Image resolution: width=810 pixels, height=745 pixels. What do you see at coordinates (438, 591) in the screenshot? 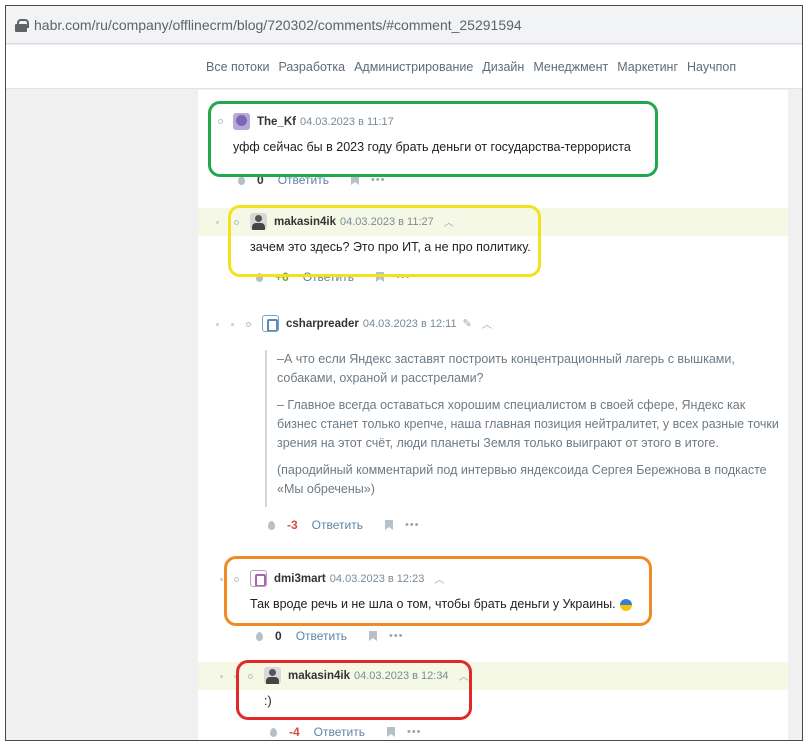
I see `annotation-box-orange` at bounding box center [438, 591].